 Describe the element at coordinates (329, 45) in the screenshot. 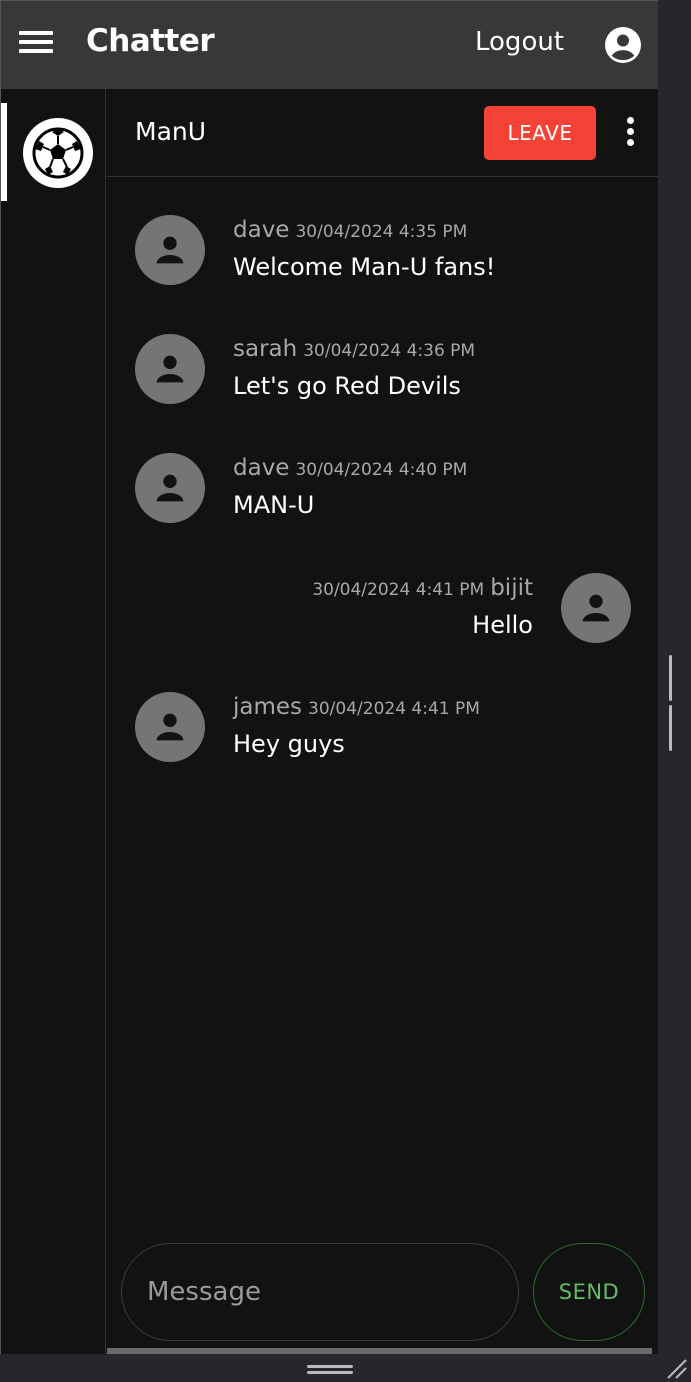

I see `app-bar: Chatter Logout` at that location.